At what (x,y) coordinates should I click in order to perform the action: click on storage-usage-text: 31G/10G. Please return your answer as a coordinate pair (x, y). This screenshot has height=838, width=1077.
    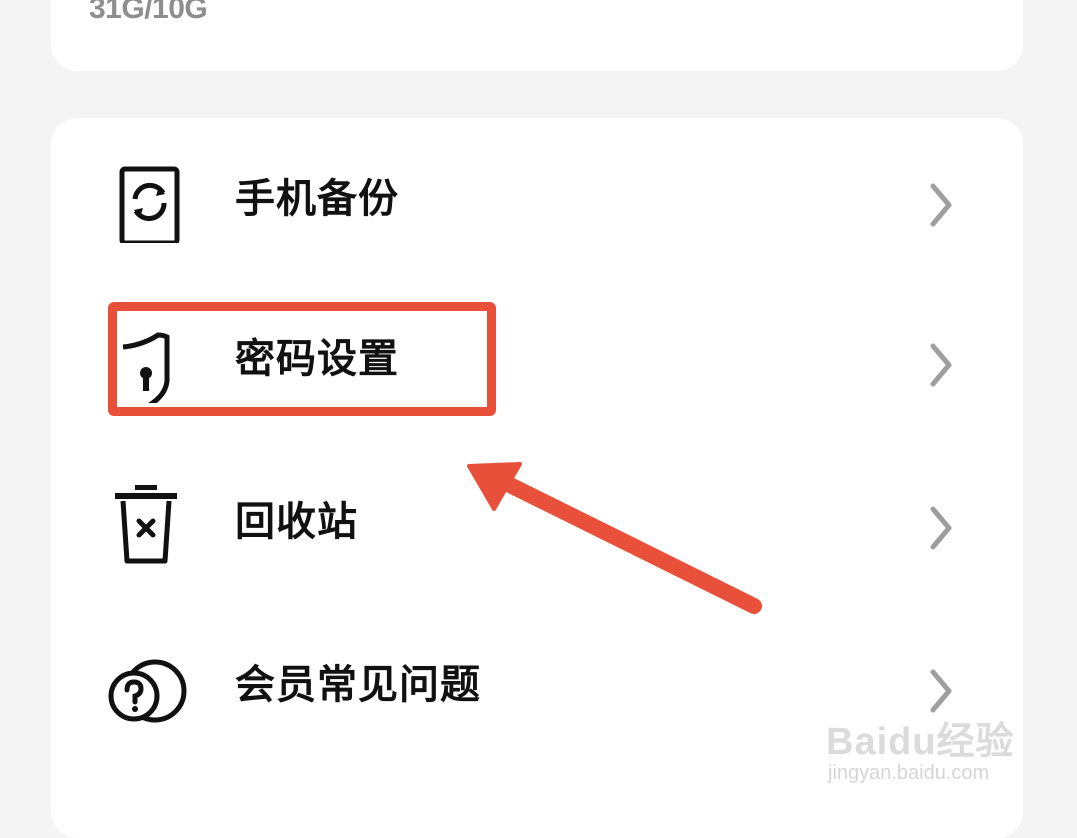
    Looking at the image, I should click on (148, 12).